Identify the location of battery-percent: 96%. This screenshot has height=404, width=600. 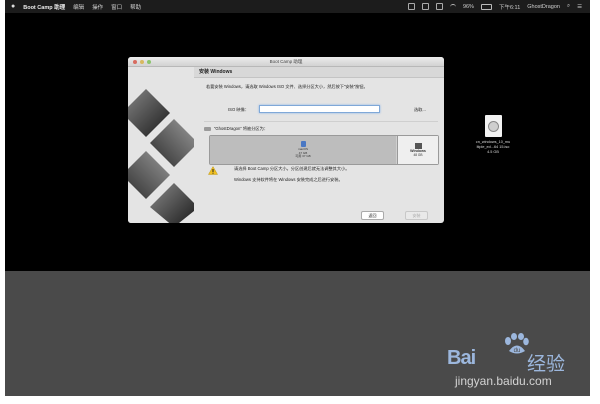
(468, 6).